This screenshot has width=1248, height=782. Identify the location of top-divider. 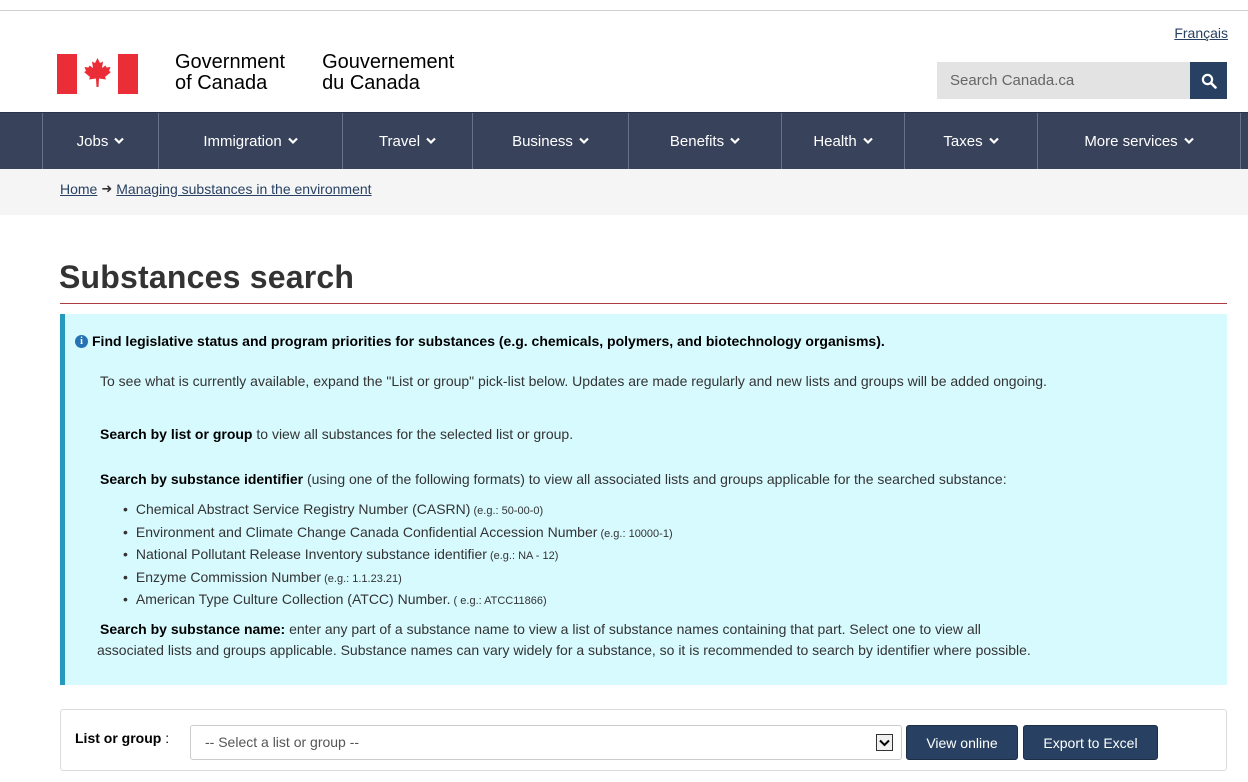
(624, 10).